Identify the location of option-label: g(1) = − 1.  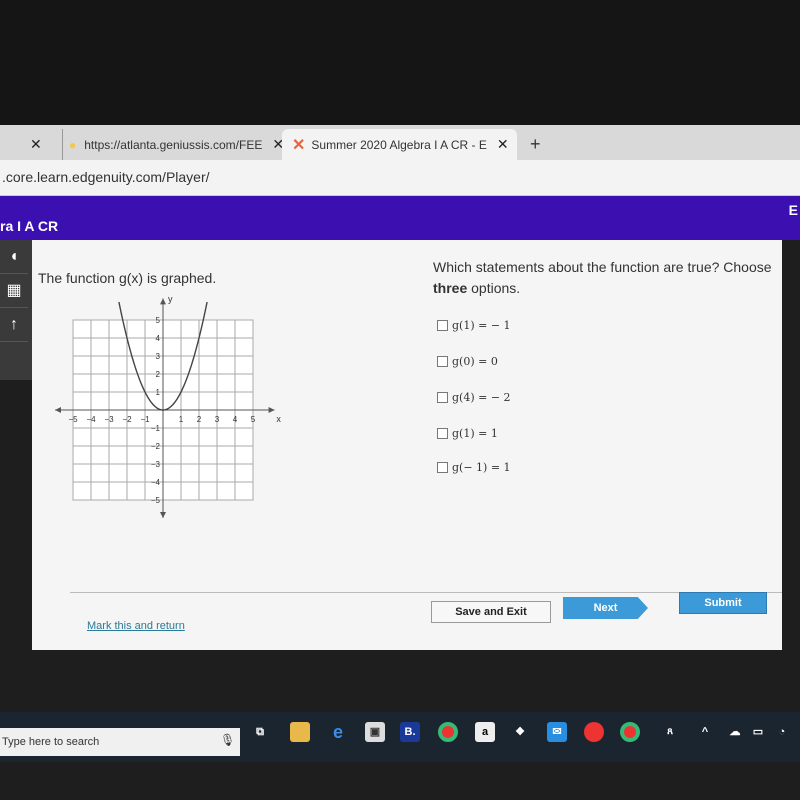
(481, 325).